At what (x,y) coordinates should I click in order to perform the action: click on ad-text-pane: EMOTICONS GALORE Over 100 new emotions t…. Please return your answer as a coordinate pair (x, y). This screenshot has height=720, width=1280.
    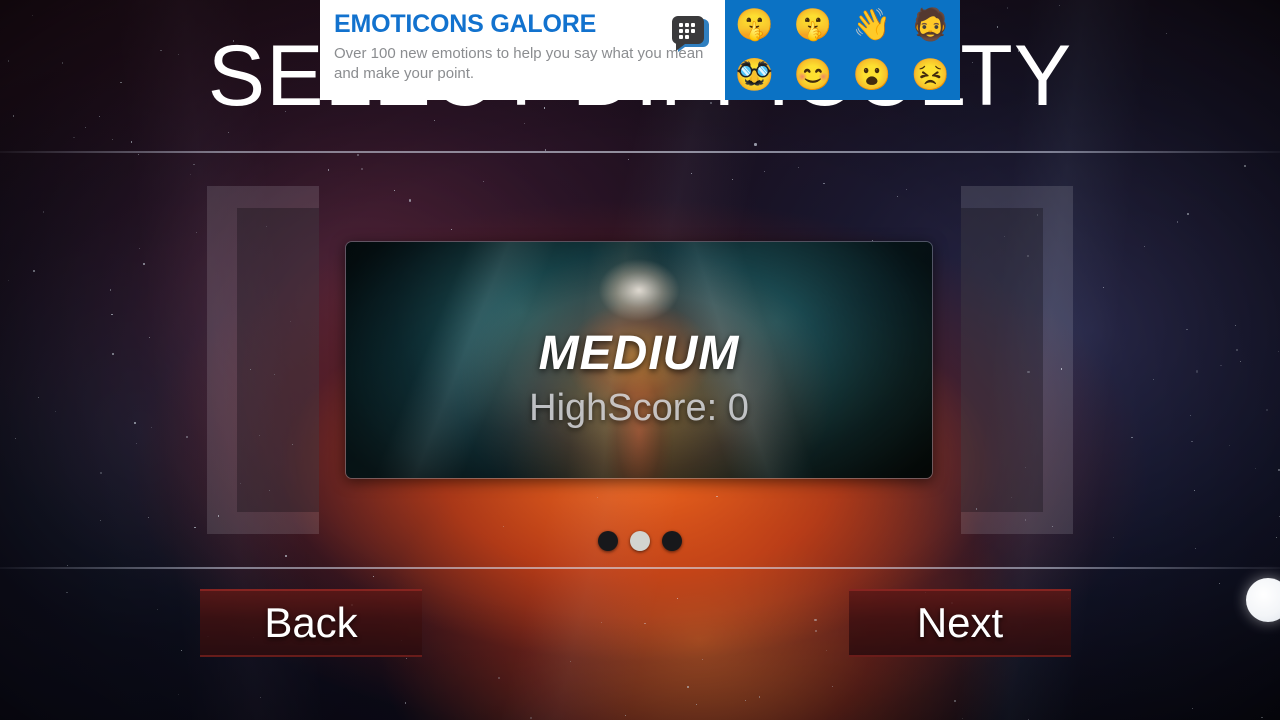
    Looking at the image, I should click on (522, 50).